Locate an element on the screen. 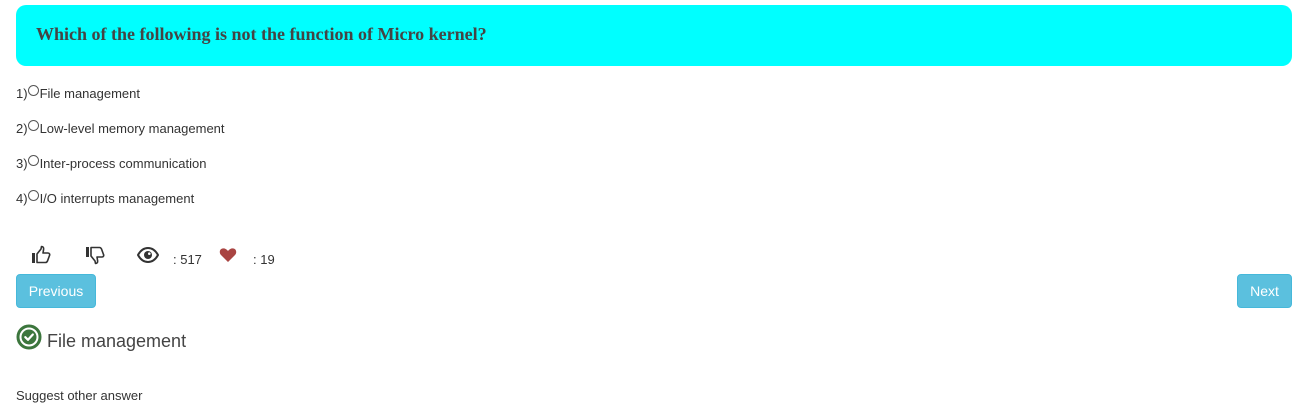 This screenshot has height=403, width=1296. views-count: : 517 is located at coordinates (187, 259).